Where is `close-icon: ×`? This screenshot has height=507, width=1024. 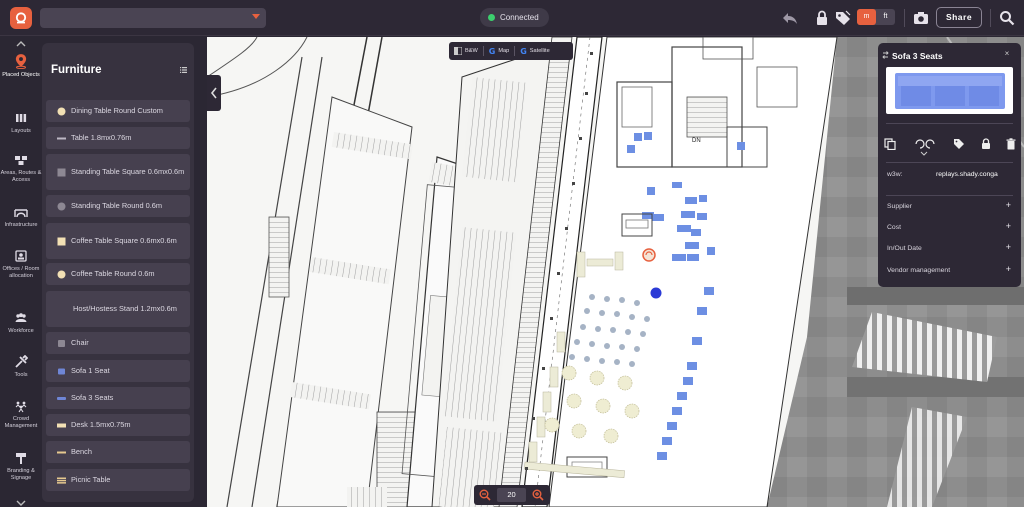 close-icon: × is located at coordinates (1007, 54).